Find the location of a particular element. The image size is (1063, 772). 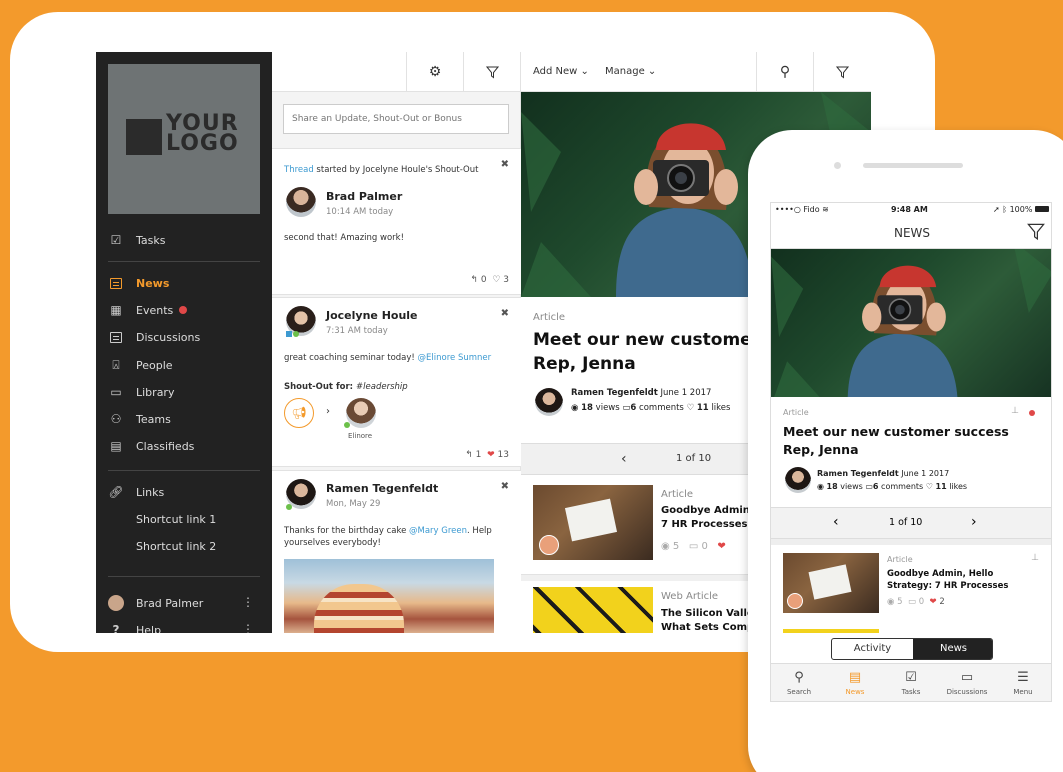

author-name: Brad Palmer is located at coordinates (364, 196).